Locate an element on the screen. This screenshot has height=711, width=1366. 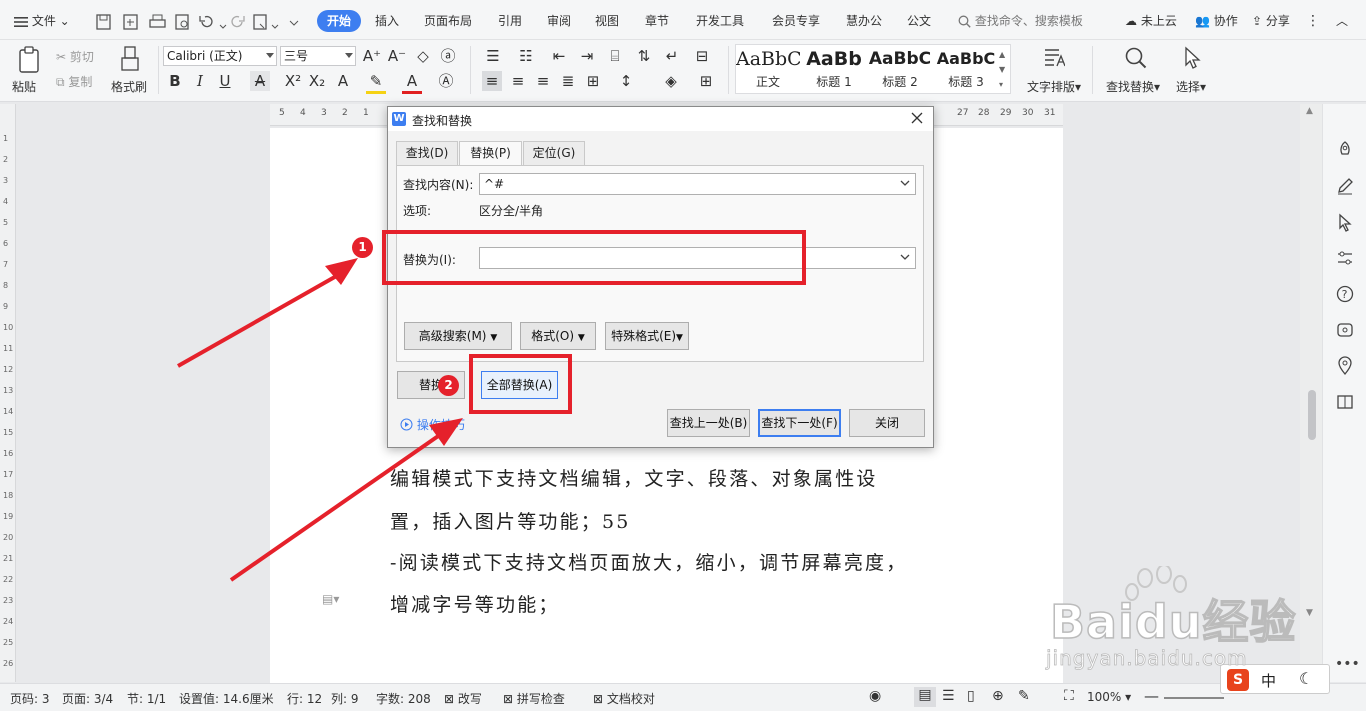
copy-button: ⧉ 复制 is located at coordinates (74, 81).